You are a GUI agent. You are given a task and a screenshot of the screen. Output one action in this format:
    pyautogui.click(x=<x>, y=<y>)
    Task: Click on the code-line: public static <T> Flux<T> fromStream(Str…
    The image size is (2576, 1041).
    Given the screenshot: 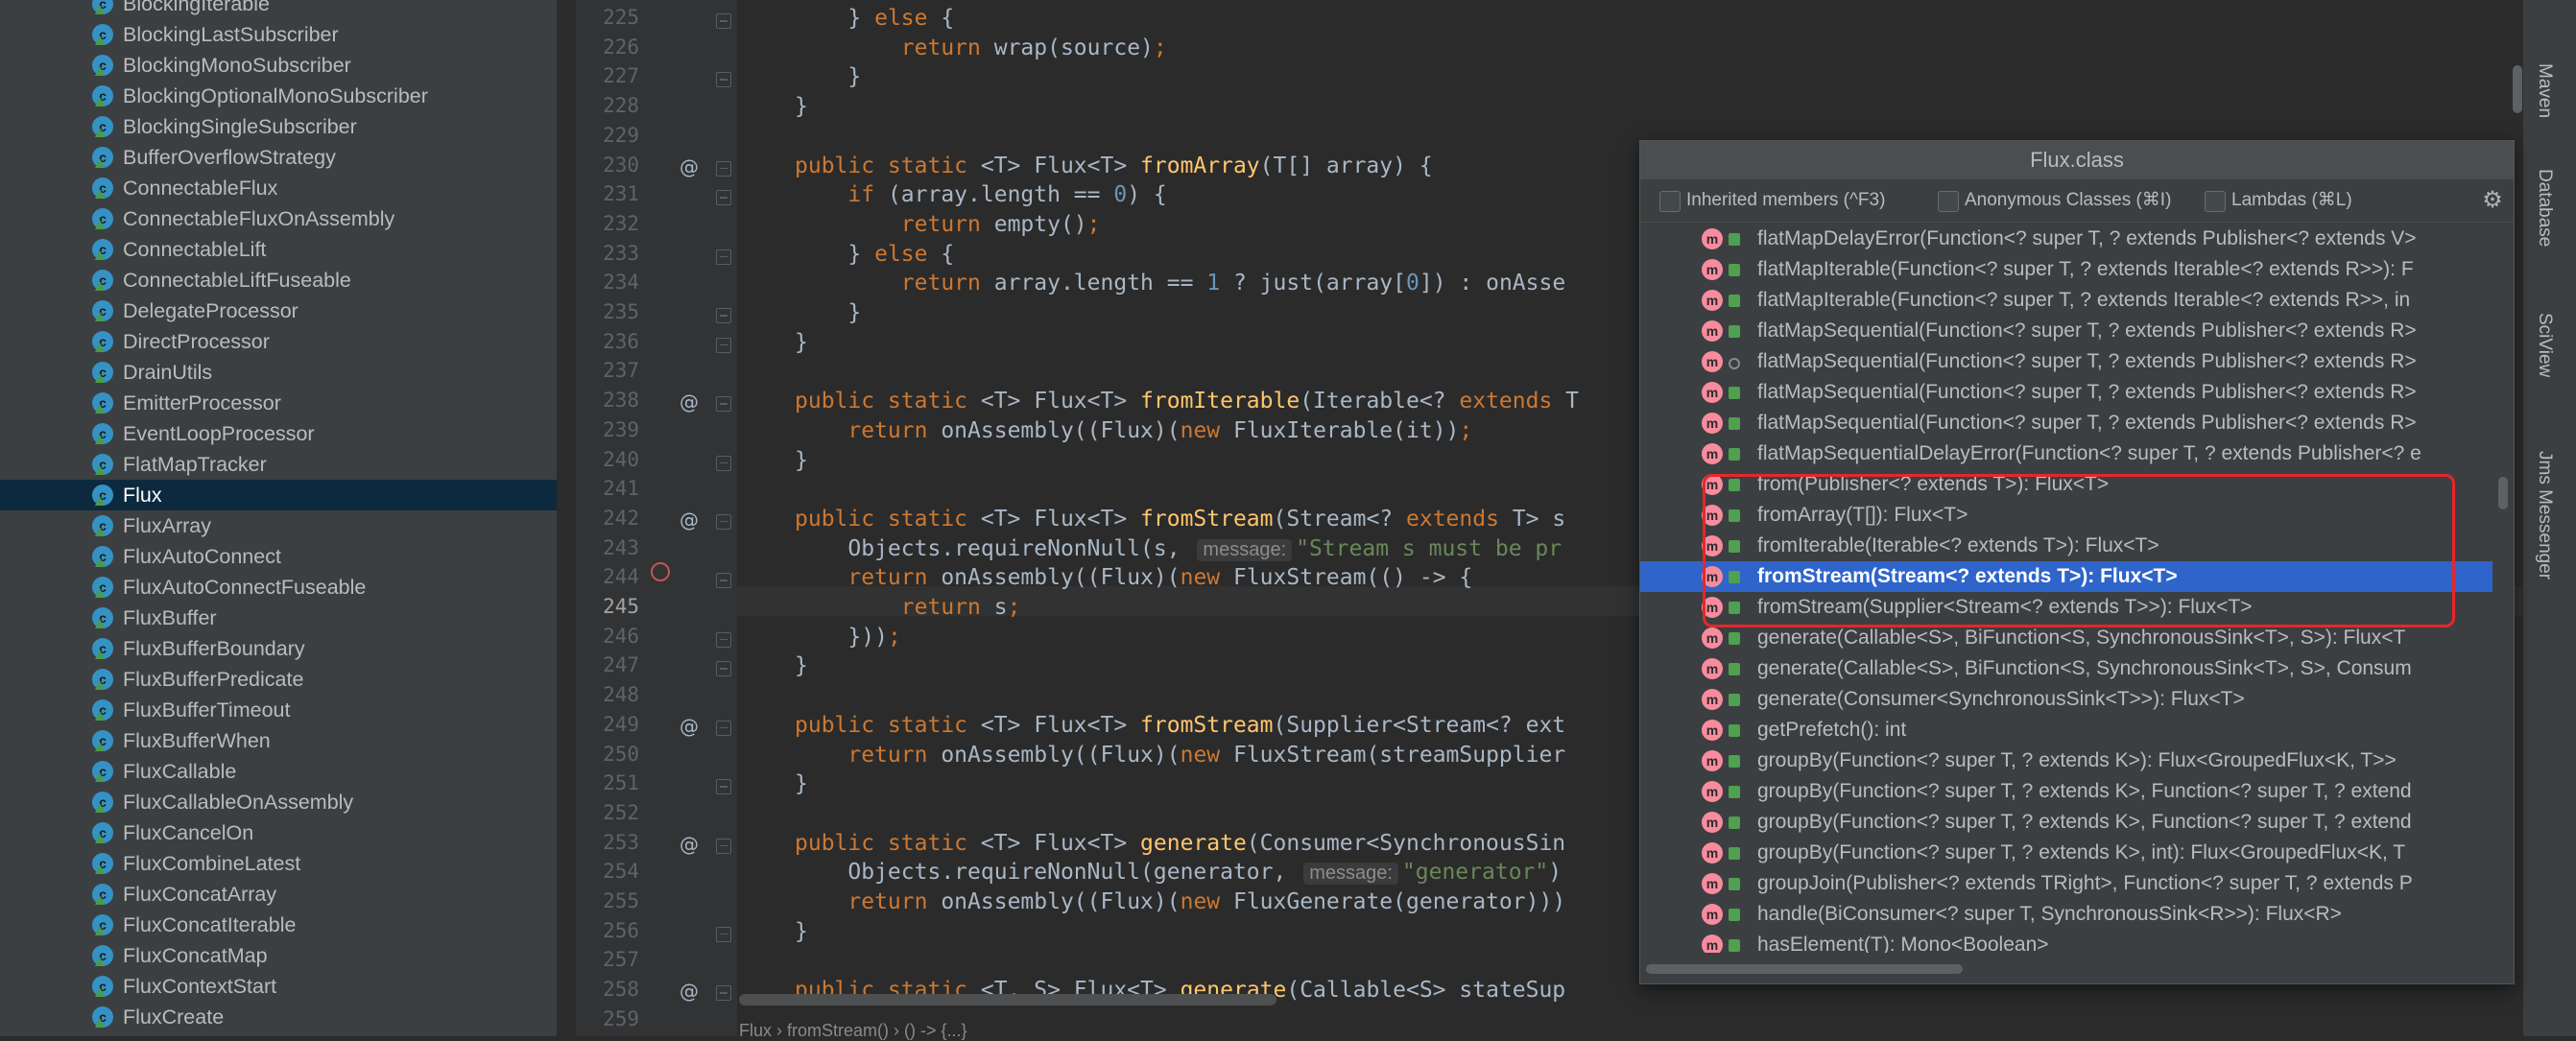 What is the action you would take?
    pyautogui.click(x=1180, y=519)
    